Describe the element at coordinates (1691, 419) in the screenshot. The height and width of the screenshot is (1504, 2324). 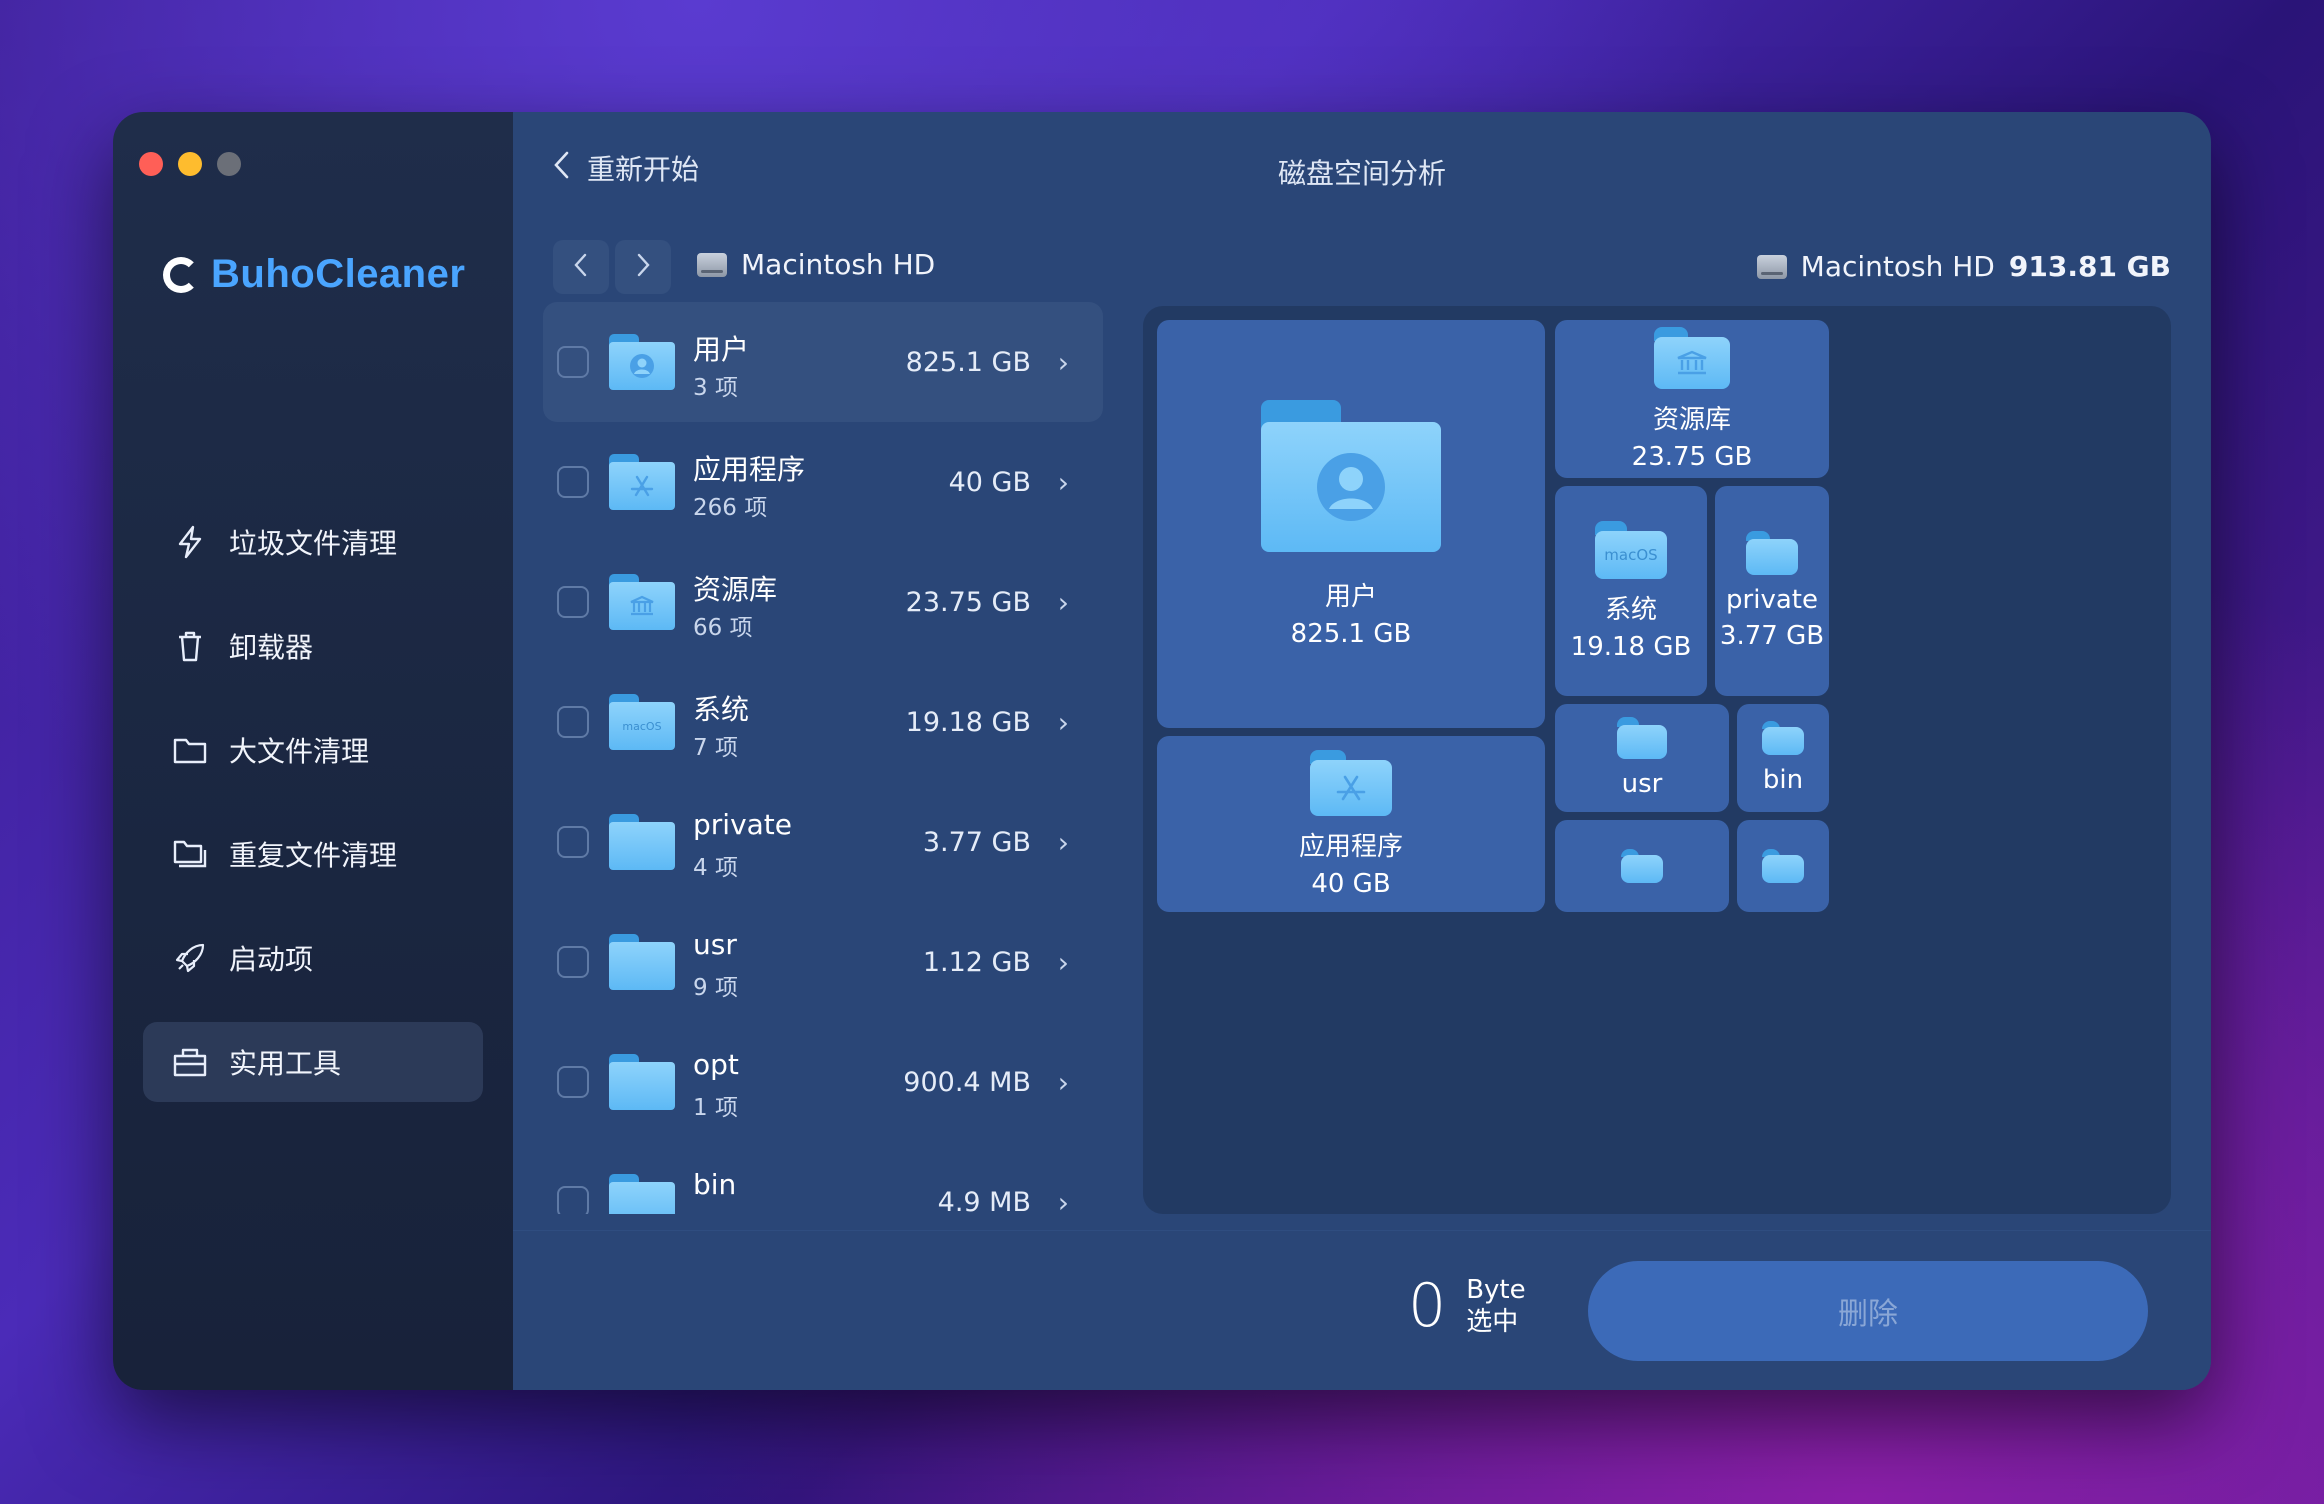
I see `tile-label: 资源库` at that location.